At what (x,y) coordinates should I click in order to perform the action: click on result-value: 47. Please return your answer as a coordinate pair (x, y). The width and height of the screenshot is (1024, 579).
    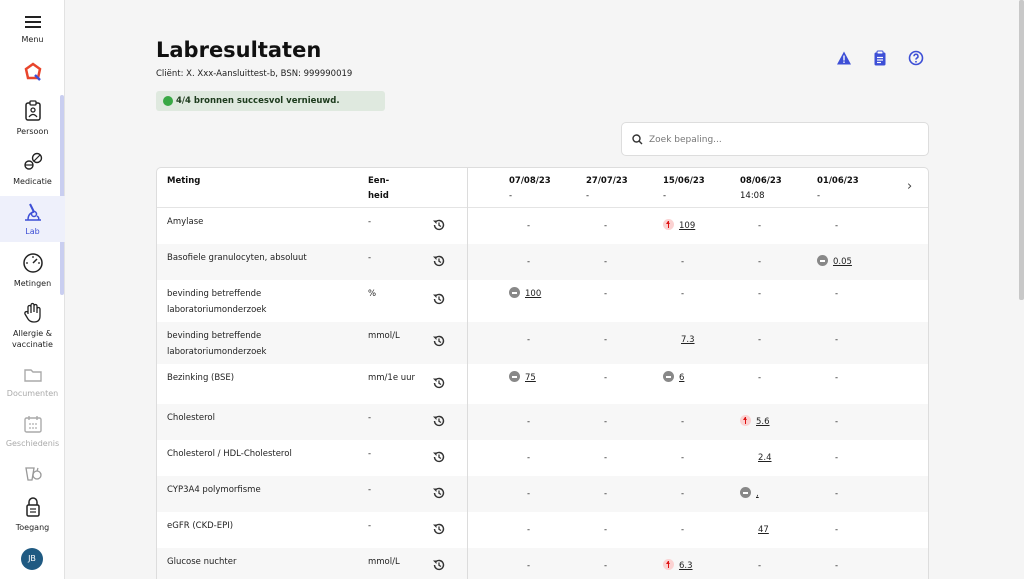
    Looking at the image, I should click on (763, 530).